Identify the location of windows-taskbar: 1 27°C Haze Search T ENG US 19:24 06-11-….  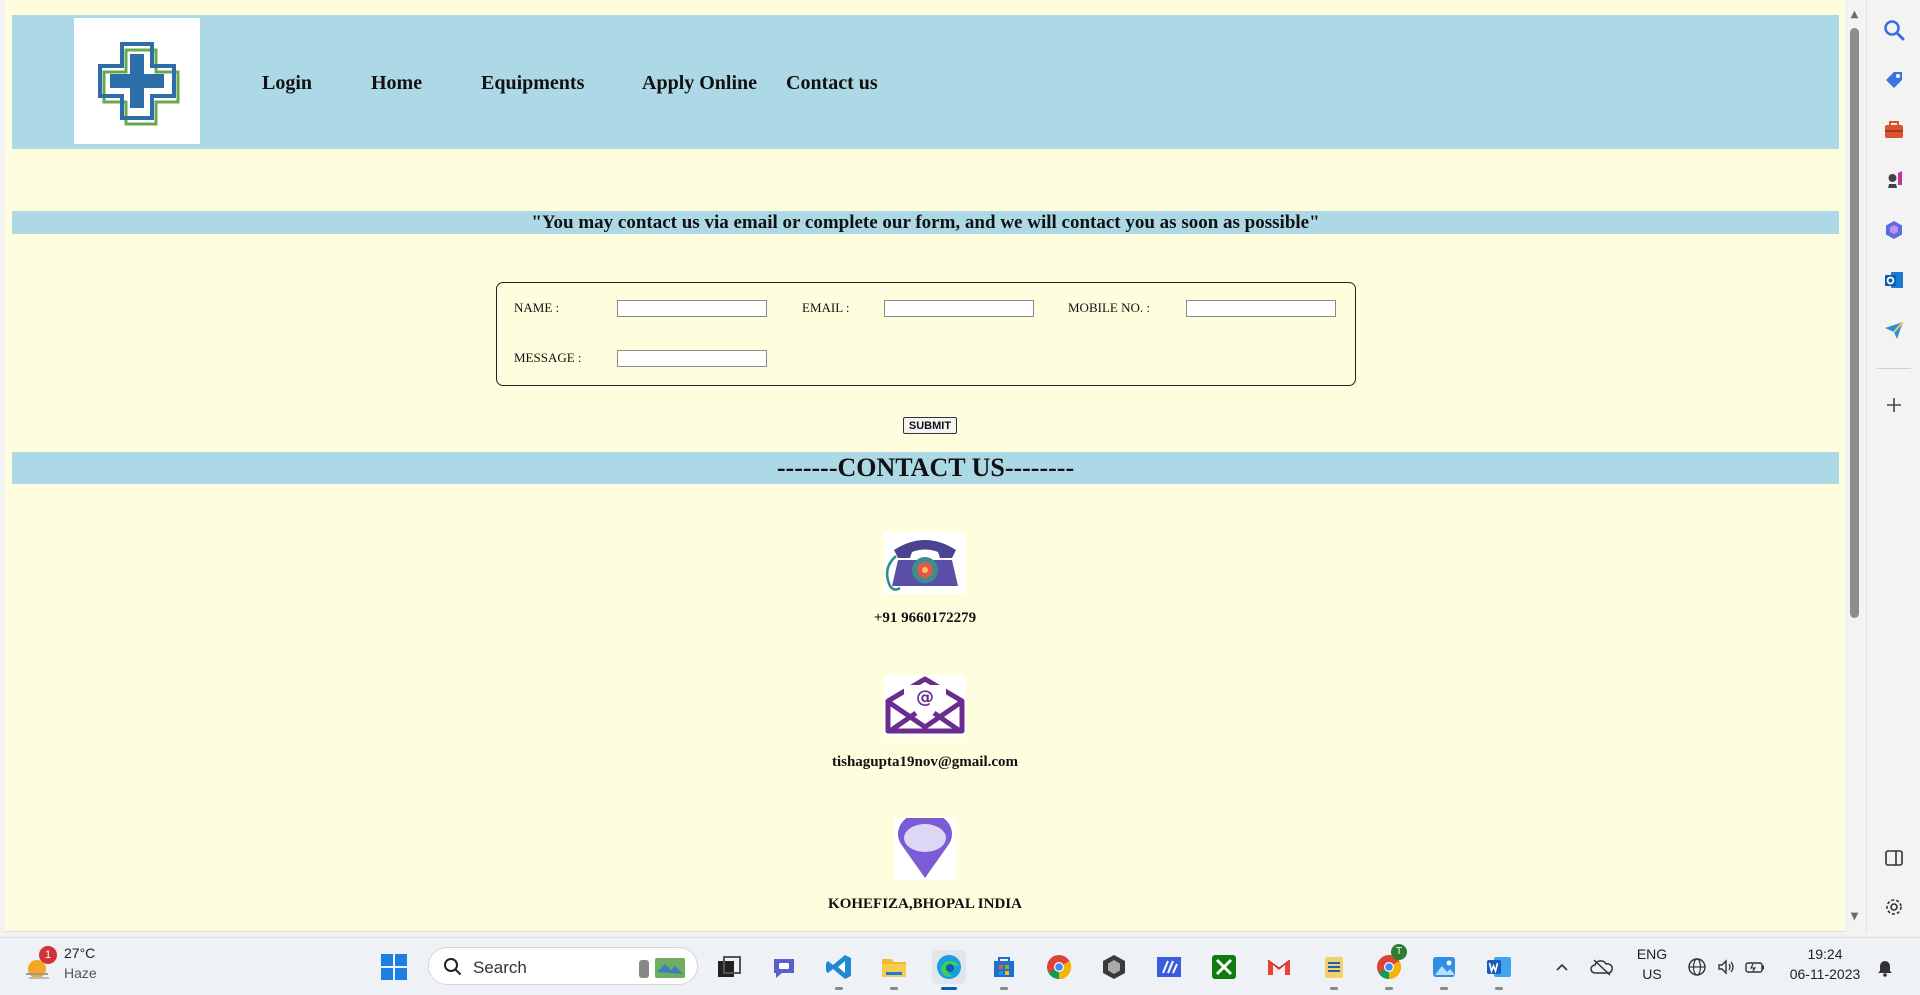
(960, 966).